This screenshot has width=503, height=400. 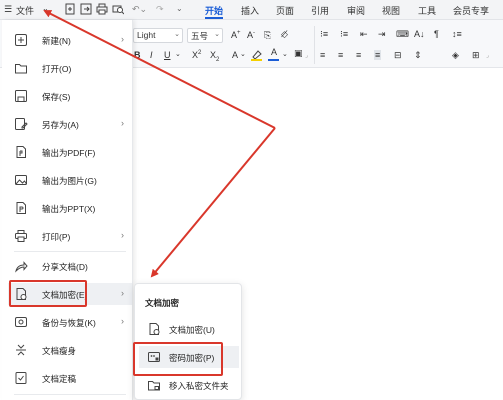 What do you see at coordinates (56, 41) in the screenshot?
I see `file-menu-label: 新建(N)` at bounding box center [56, 41].